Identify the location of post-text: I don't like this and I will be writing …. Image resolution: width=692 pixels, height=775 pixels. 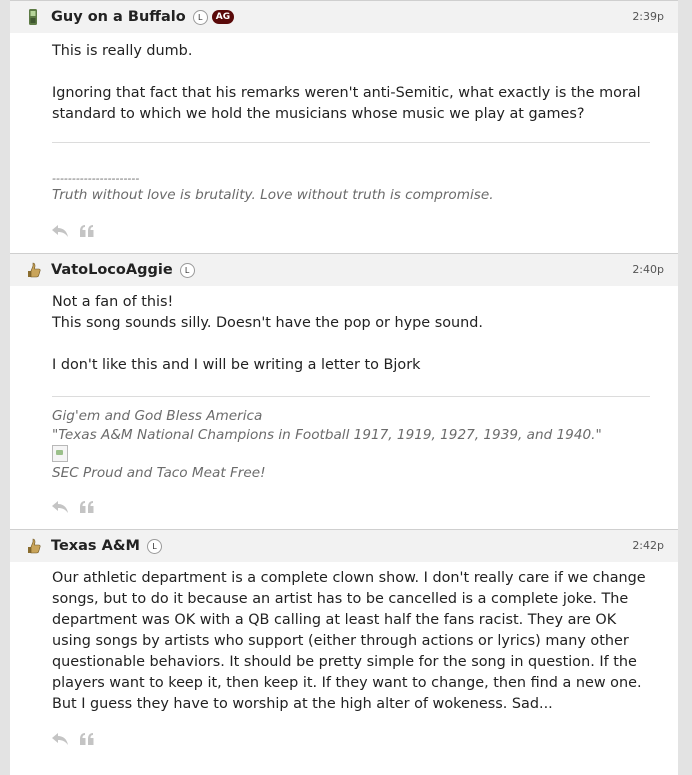
(236, 365).